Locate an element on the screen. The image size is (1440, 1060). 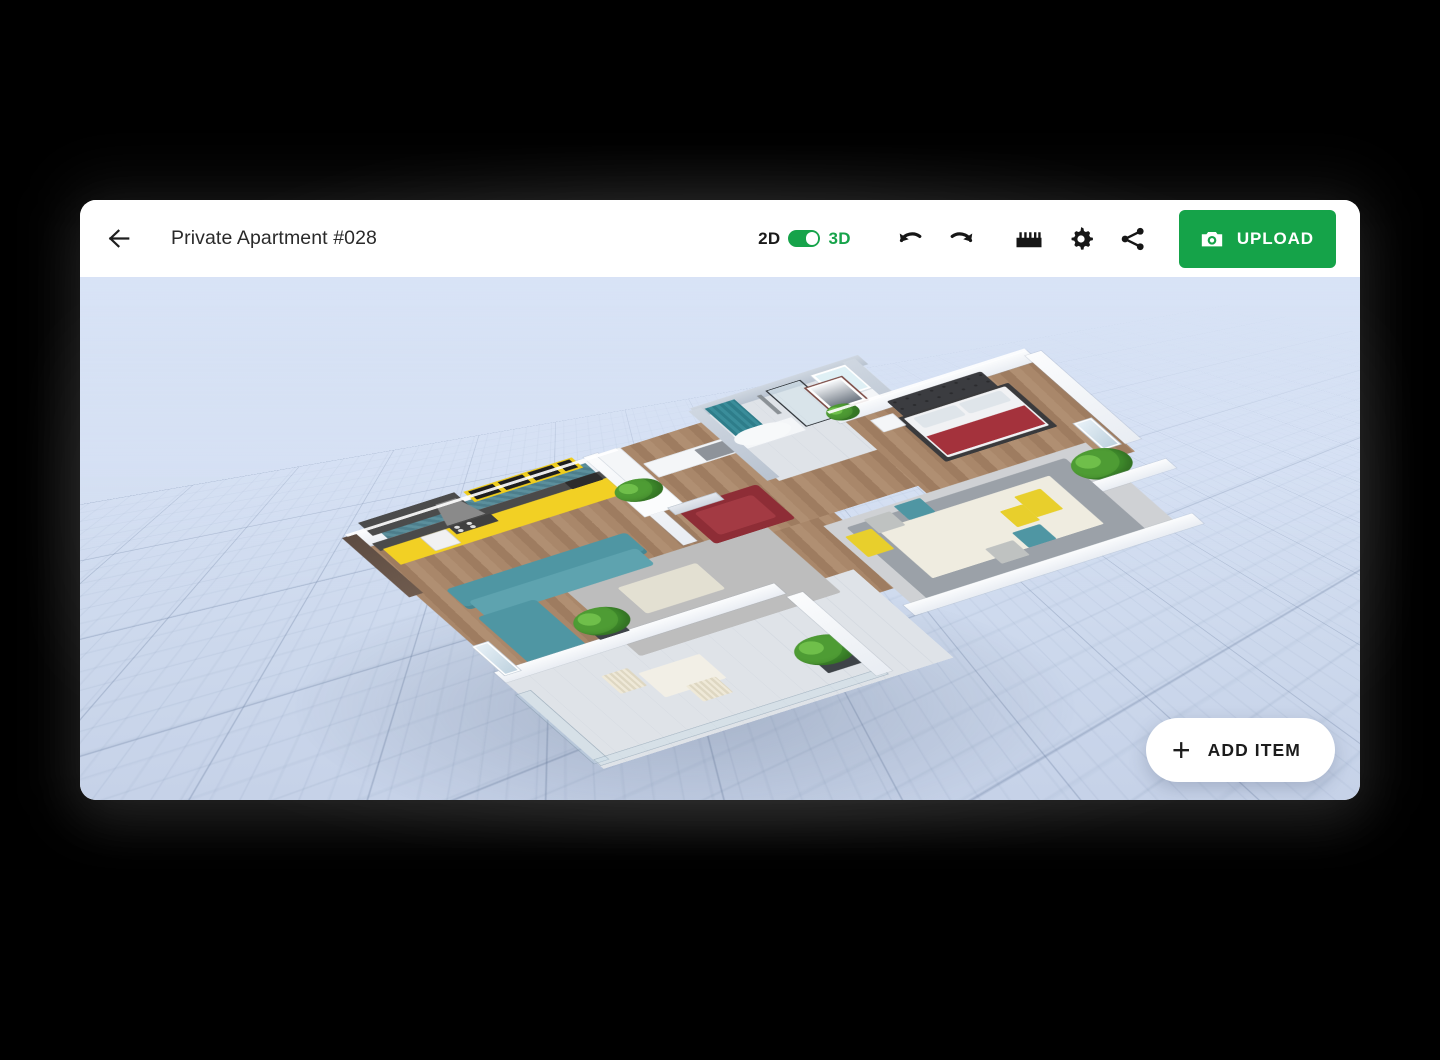
editor-tools is located at coordinates (1081, 239).